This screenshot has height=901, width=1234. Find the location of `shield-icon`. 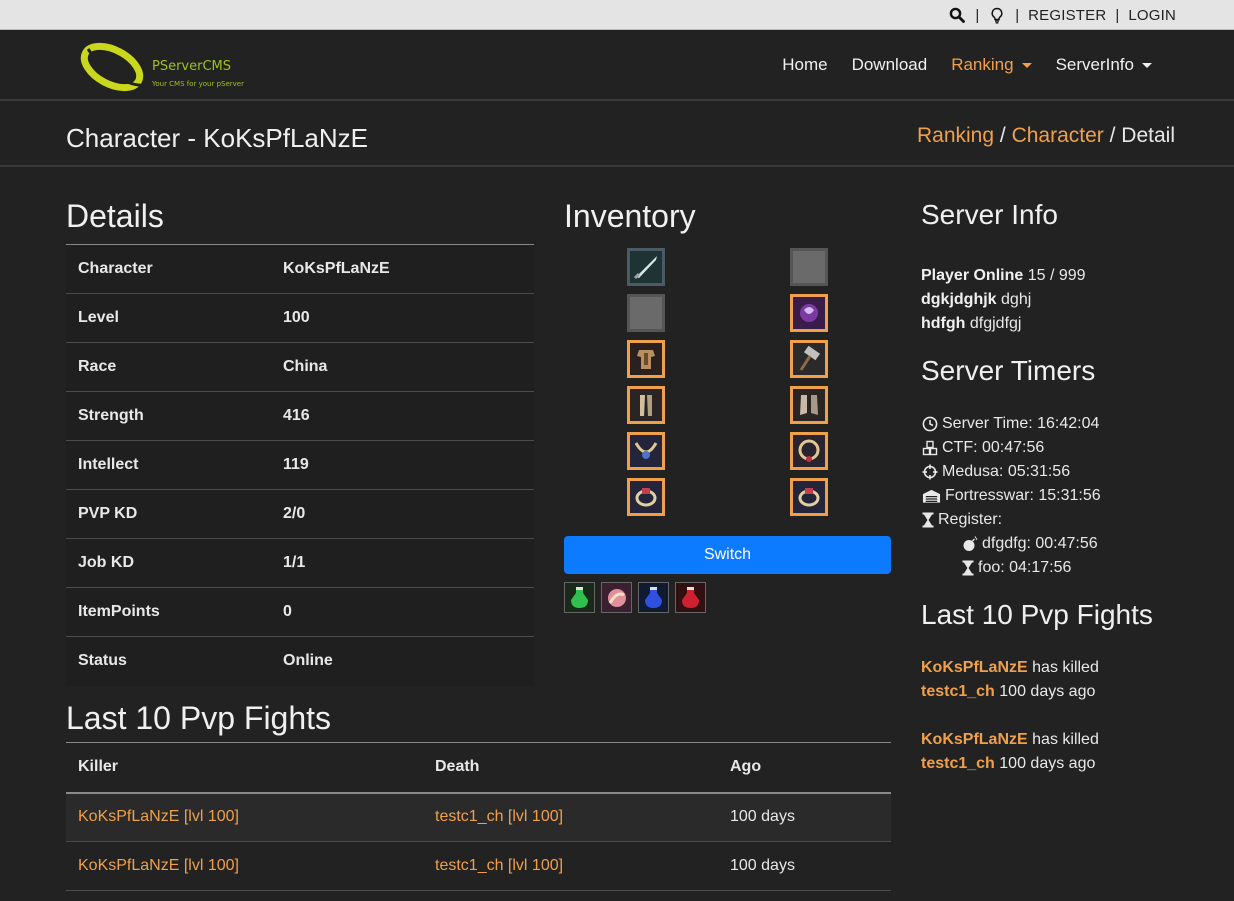

shield-icon is located at coordinates (809, 313).